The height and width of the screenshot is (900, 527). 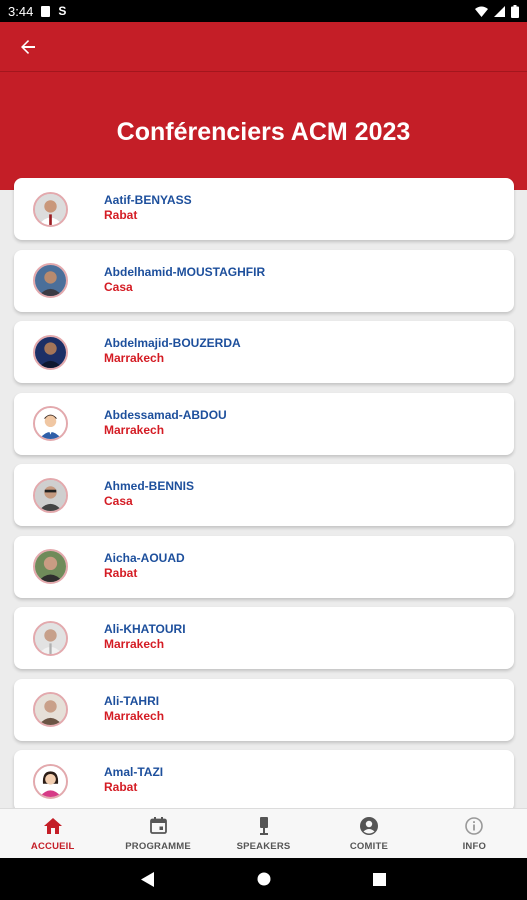 What do you see at coordinates (368, 825) in the screenshot?
I see `account-circle-icon` at bounding box center [368, 825].